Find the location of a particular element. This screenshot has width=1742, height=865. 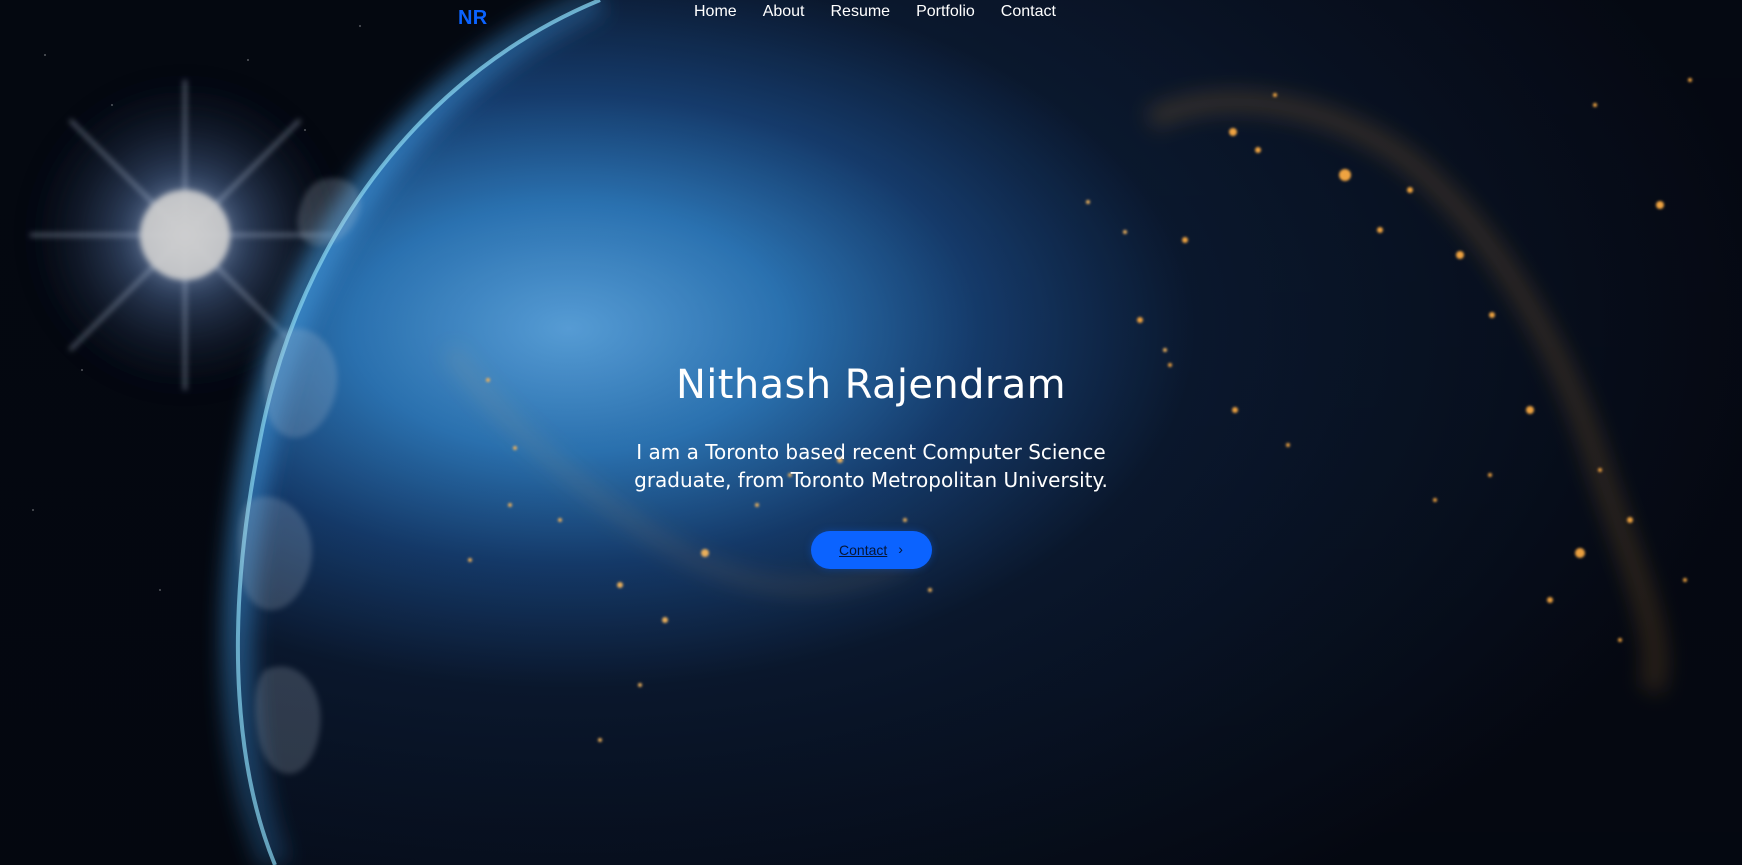

nav-link-contact: Contact is located at coordinates (1028, 12).